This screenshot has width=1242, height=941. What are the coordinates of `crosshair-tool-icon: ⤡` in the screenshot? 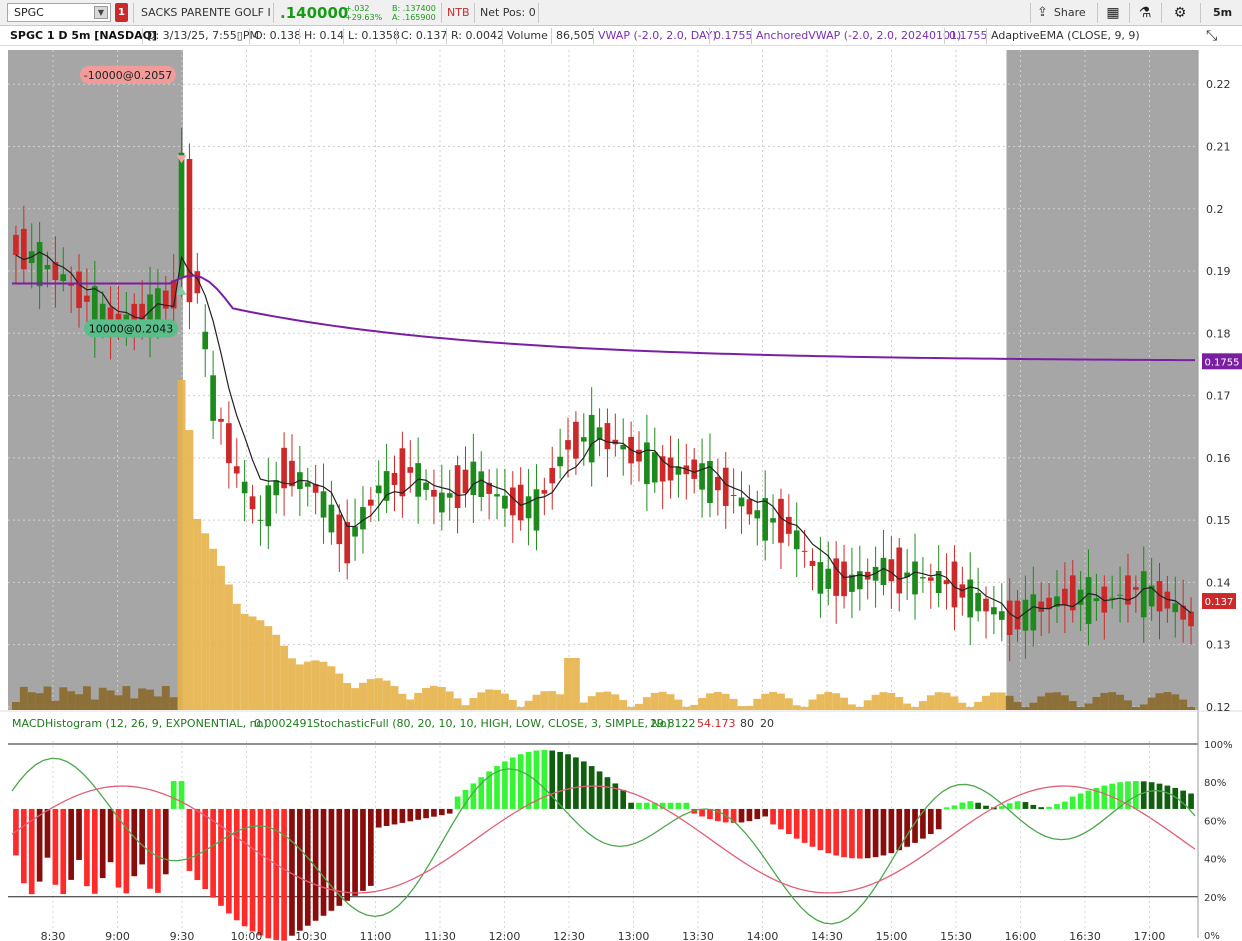 It's located at (1211, 35).